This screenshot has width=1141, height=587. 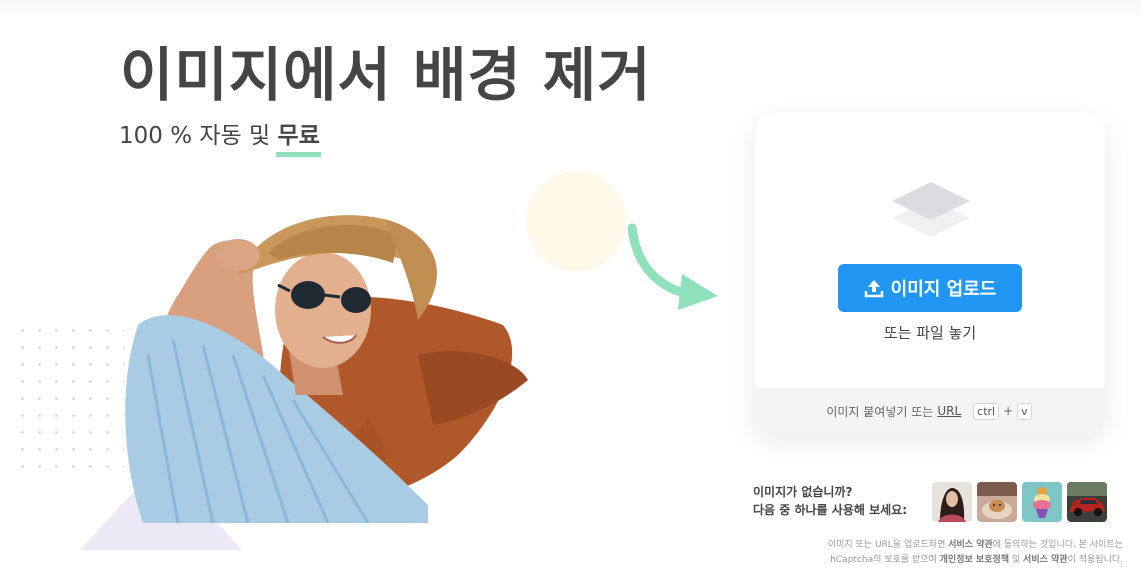 I want to click on legal-text: 에 동의하는 것입니다. 본 사이트는, so click(x=1057, y=545).